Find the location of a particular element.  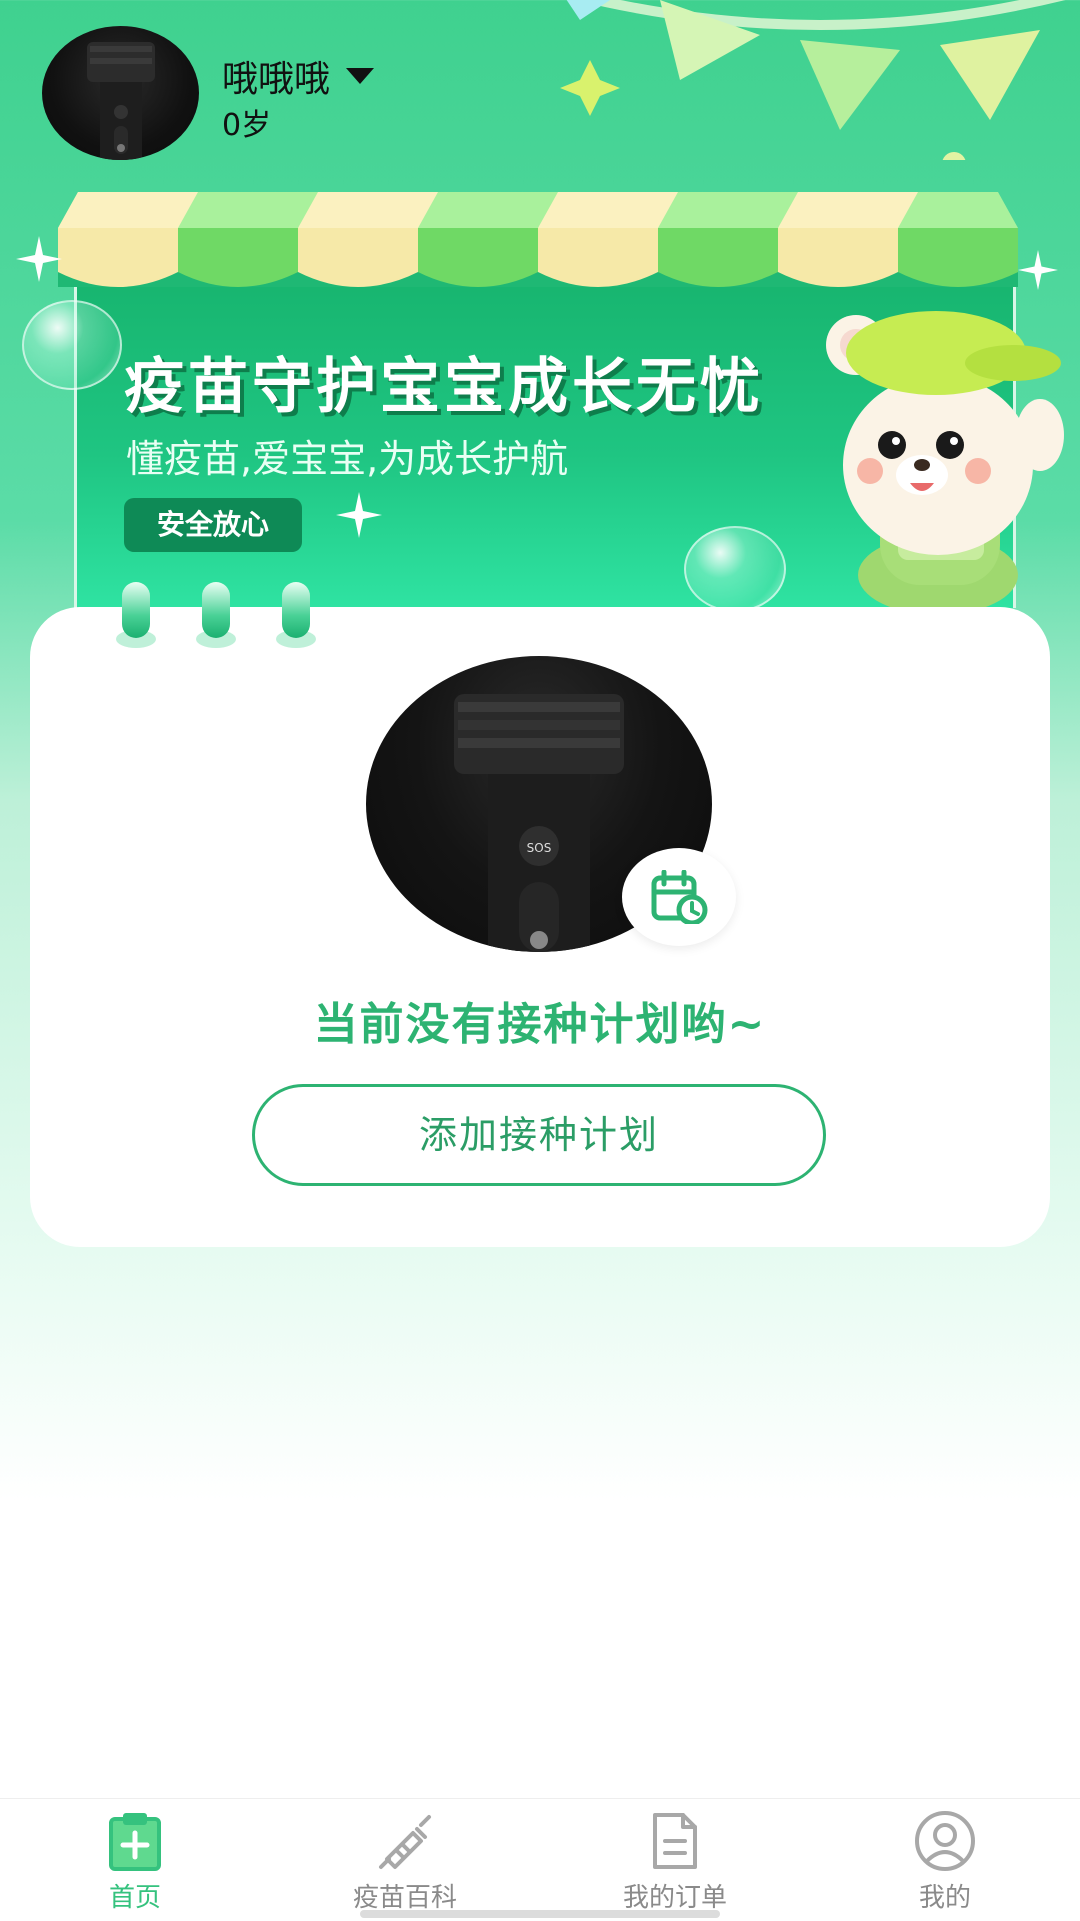

user-avatar is located at coordinates (120, 93).